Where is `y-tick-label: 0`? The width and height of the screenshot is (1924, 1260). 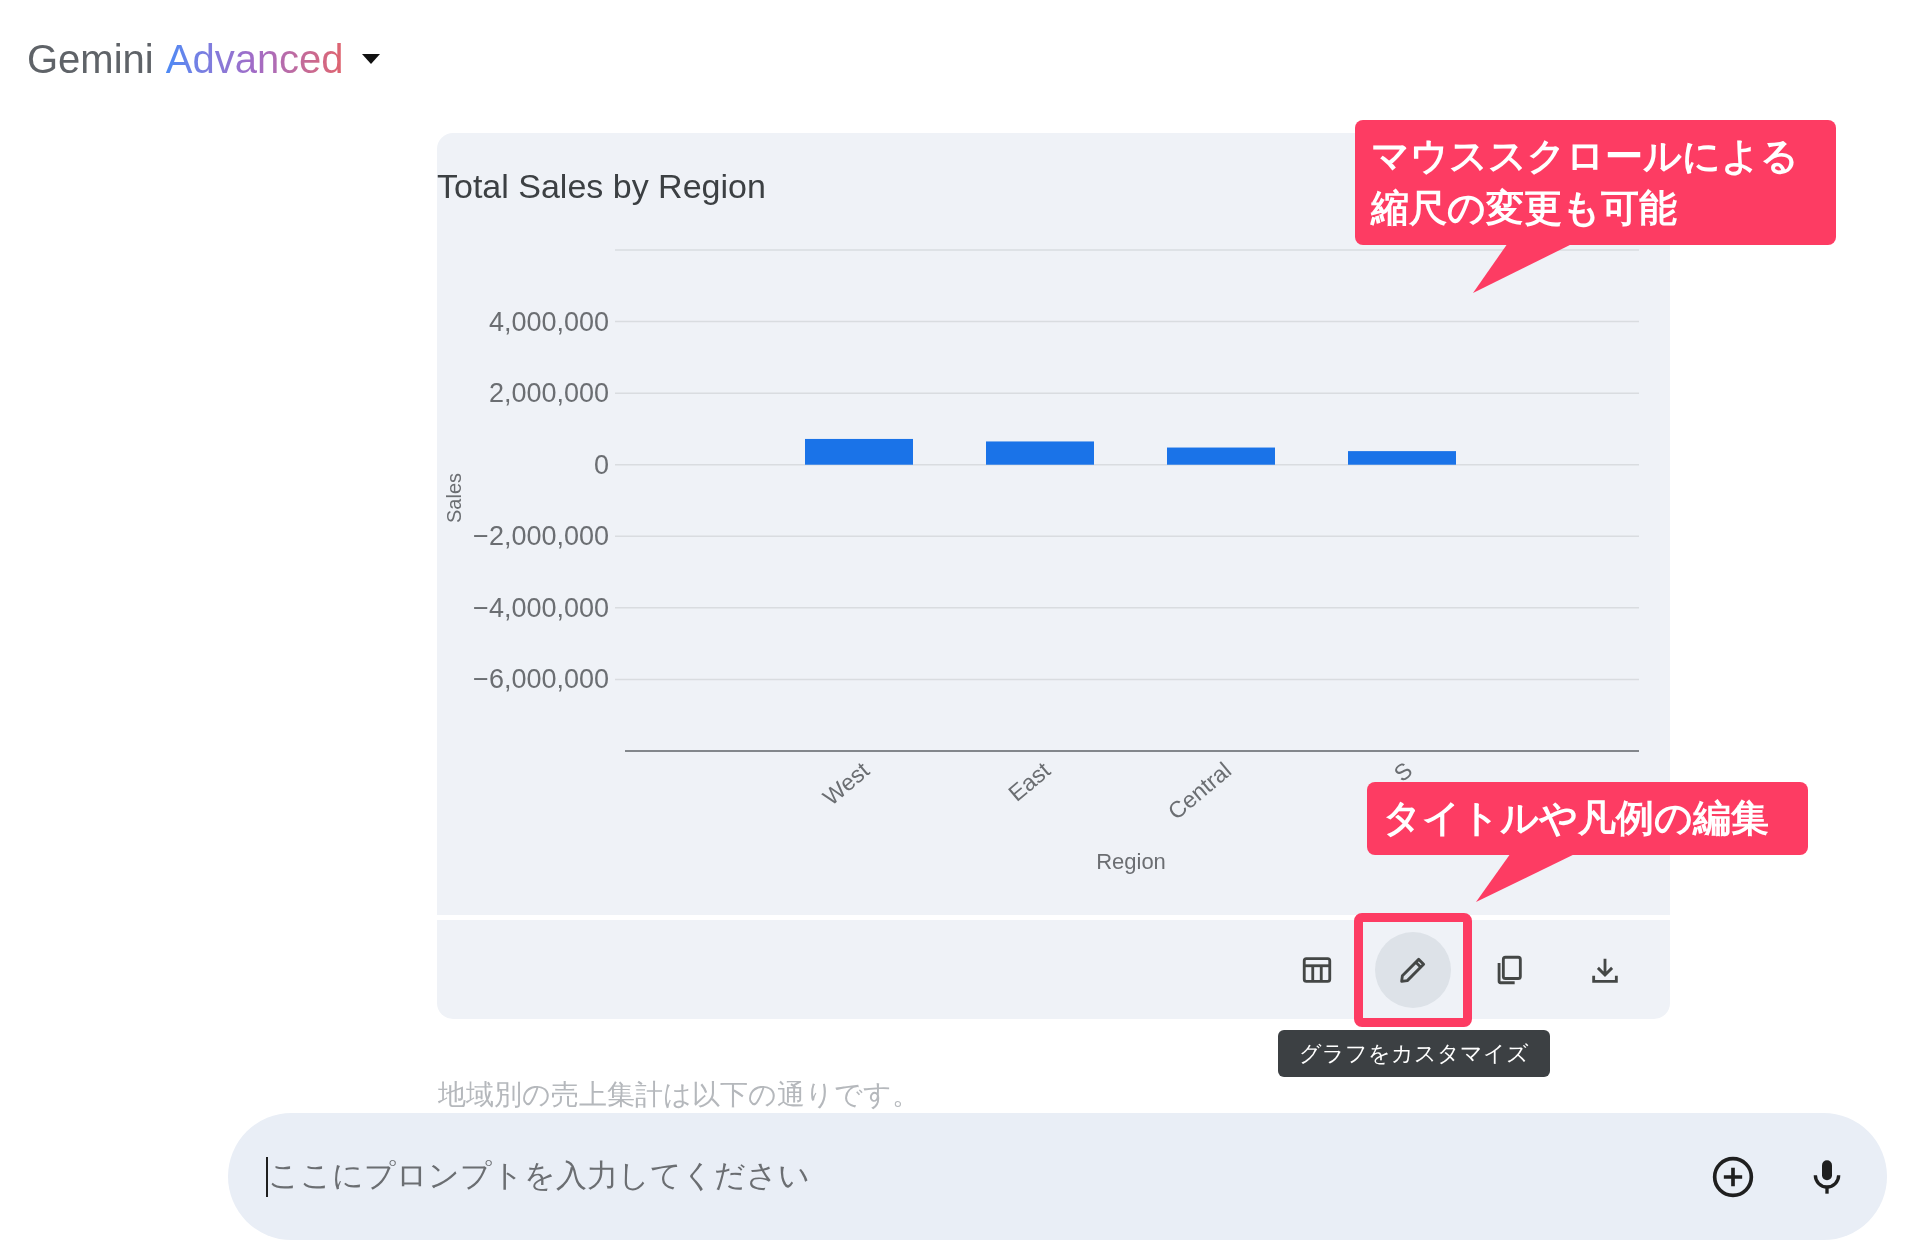
y-tick-label: 0 is located at coordinates (601, 464).